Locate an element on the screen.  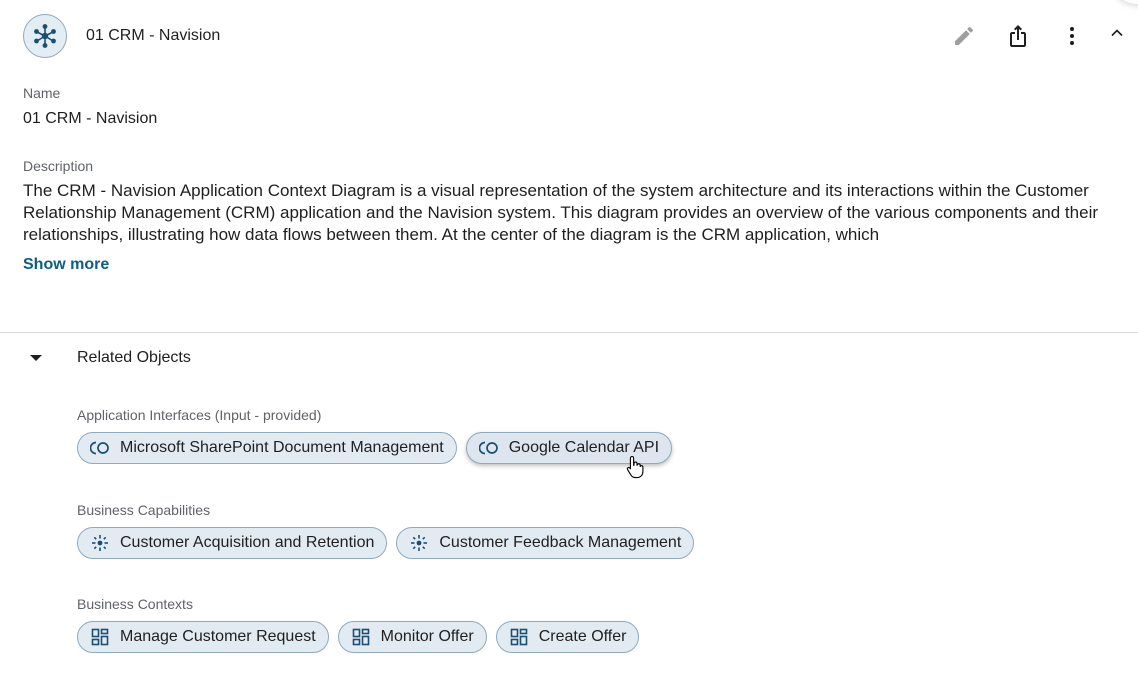
share-button is located at coordinates (1018, 36).